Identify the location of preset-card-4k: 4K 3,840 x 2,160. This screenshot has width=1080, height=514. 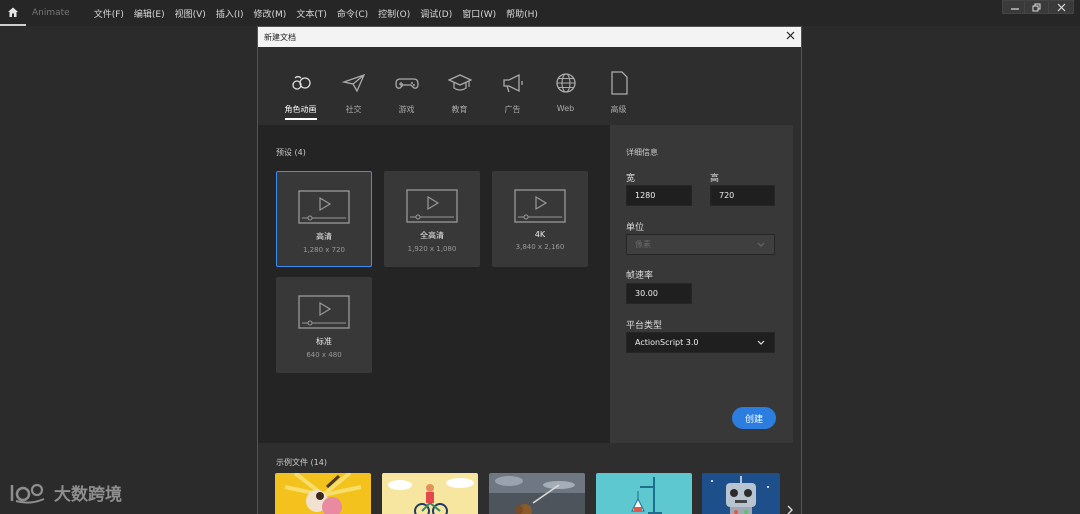
(540, 219).